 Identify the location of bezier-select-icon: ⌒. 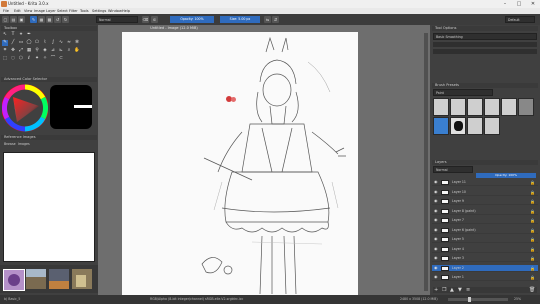
(53, 59).